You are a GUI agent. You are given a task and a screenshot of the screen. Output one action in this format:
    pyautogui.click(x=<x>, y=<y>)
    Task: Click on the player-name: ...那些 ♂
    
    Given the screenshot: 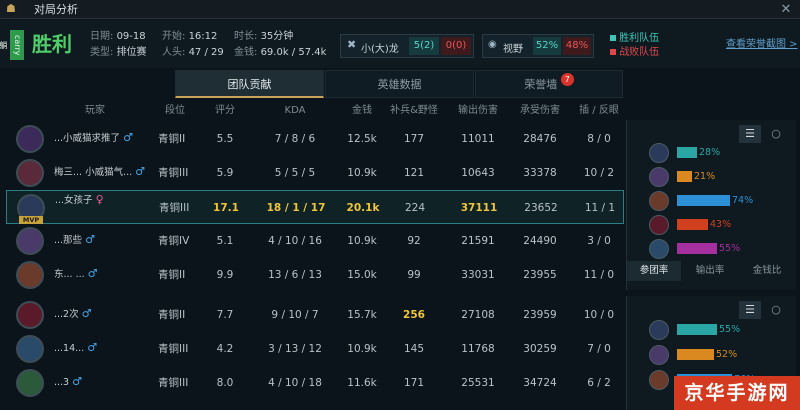 What is the action you would take?
    pyautogui.click(x=74, y=240)
    